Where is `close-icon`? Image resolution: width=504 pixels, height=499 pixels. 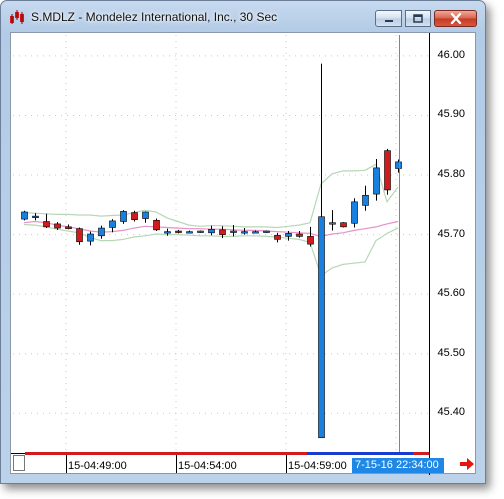
close-icon is located at coordinates (455, 18).